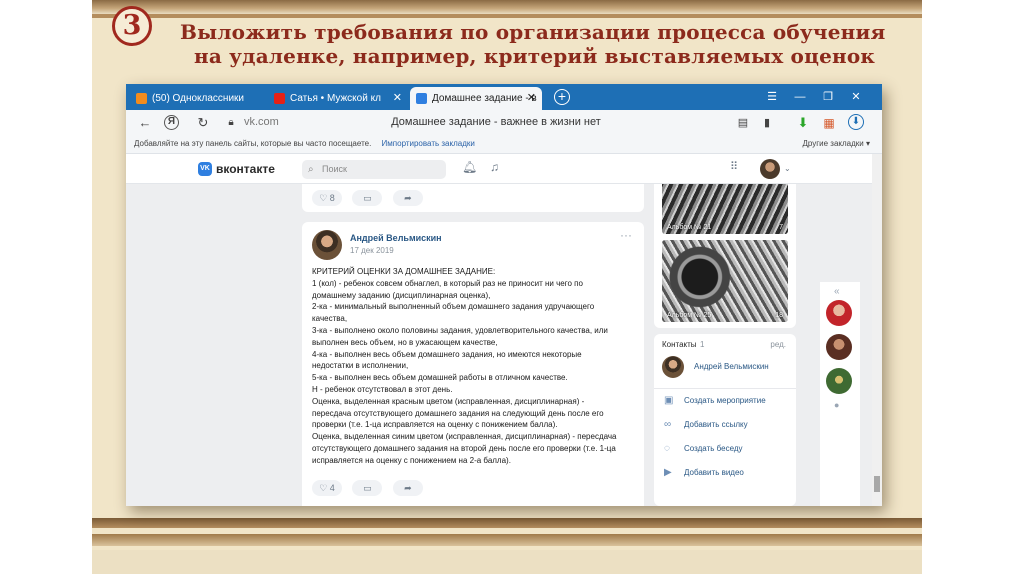 Image resolution: width=1024 pixels, height=574 pixels. Describe the element at coordinates (877, 330) in the screenshot. I see `scrollbar` at that location.